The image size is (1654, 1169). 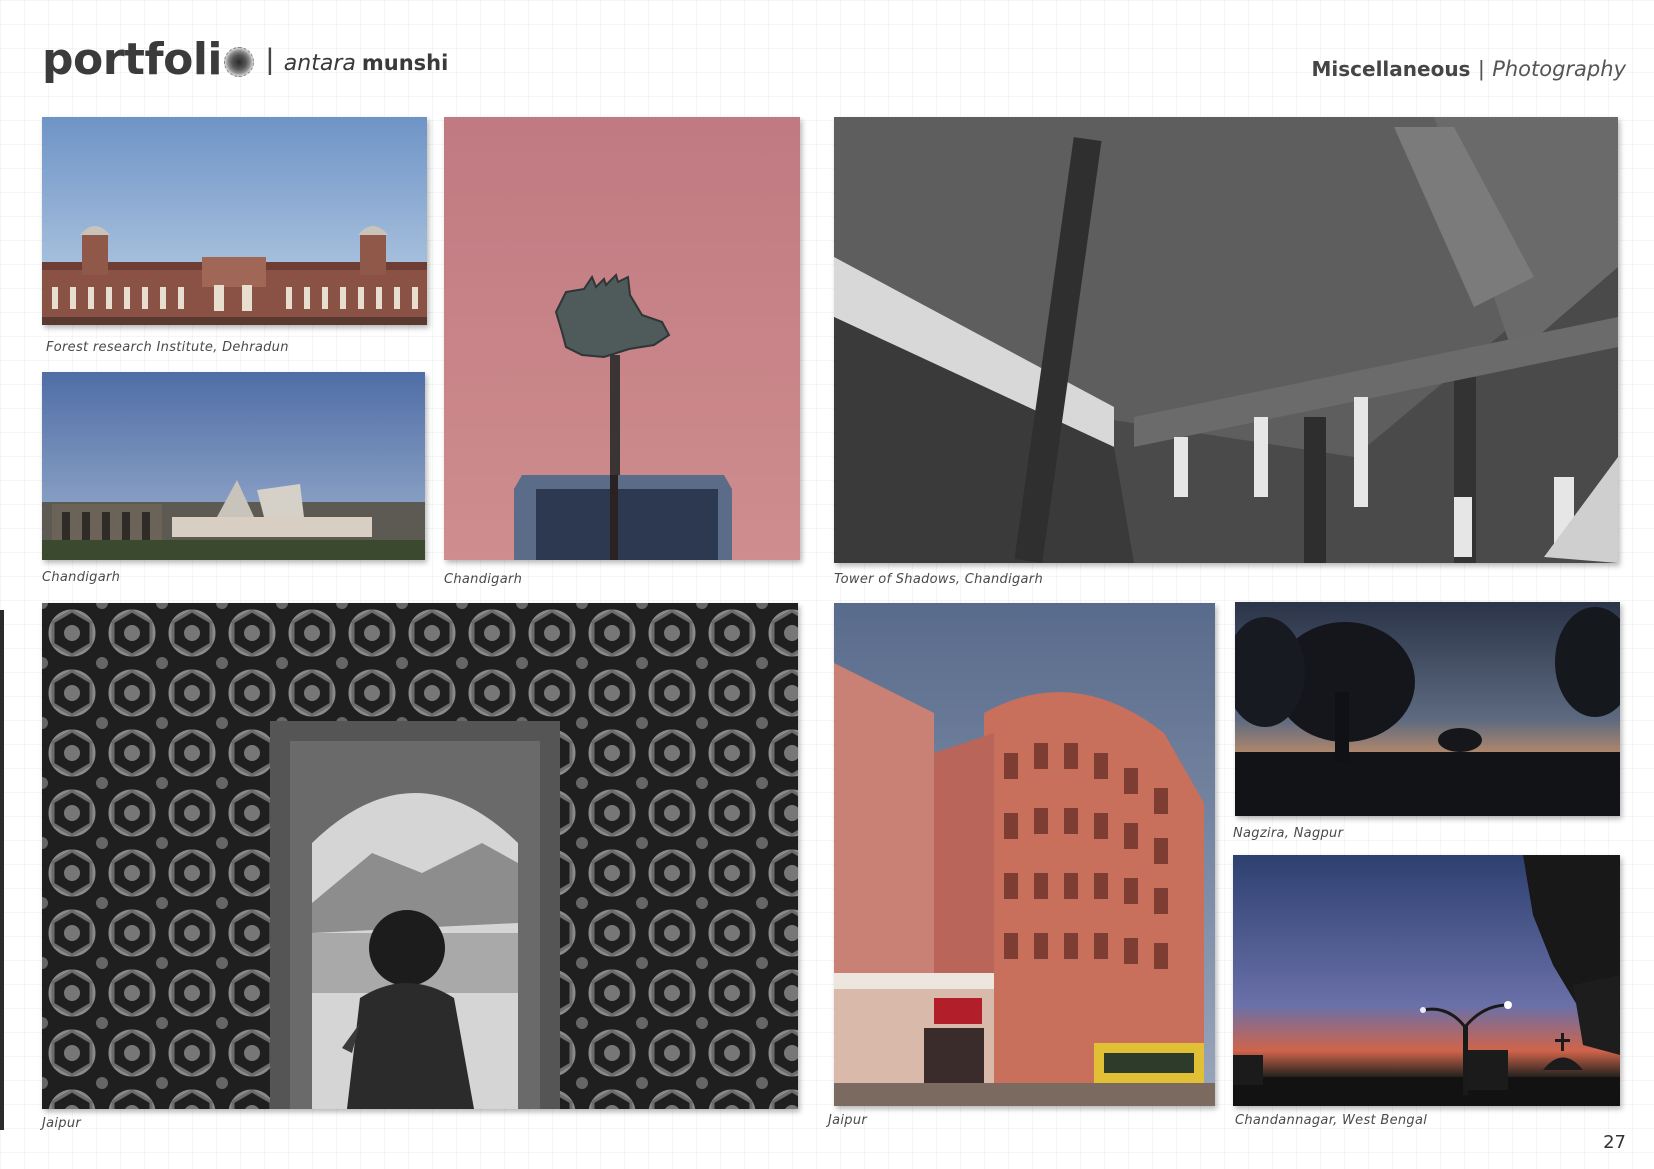 I want to click on photo-chandannagar-sunset, so click(x=1426, y=980).